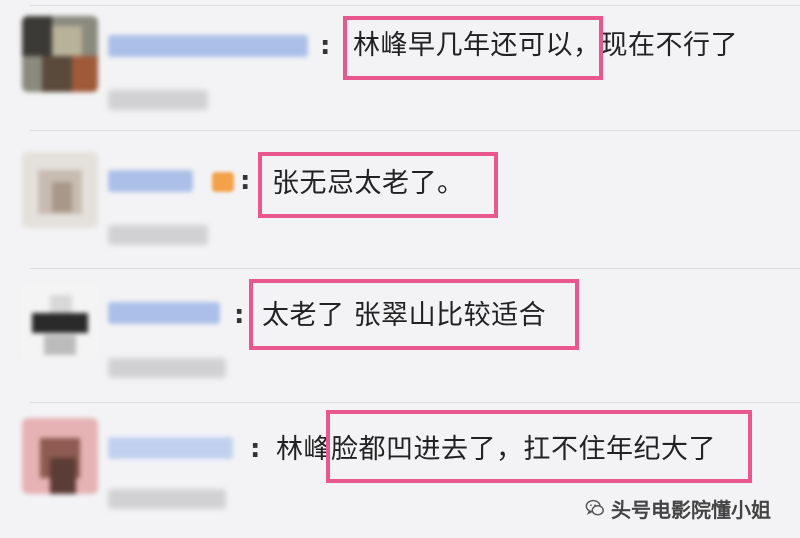  Describe the element at coordinates (223, 182) in the screenshot. I see `vip-badge-icon` at that location.